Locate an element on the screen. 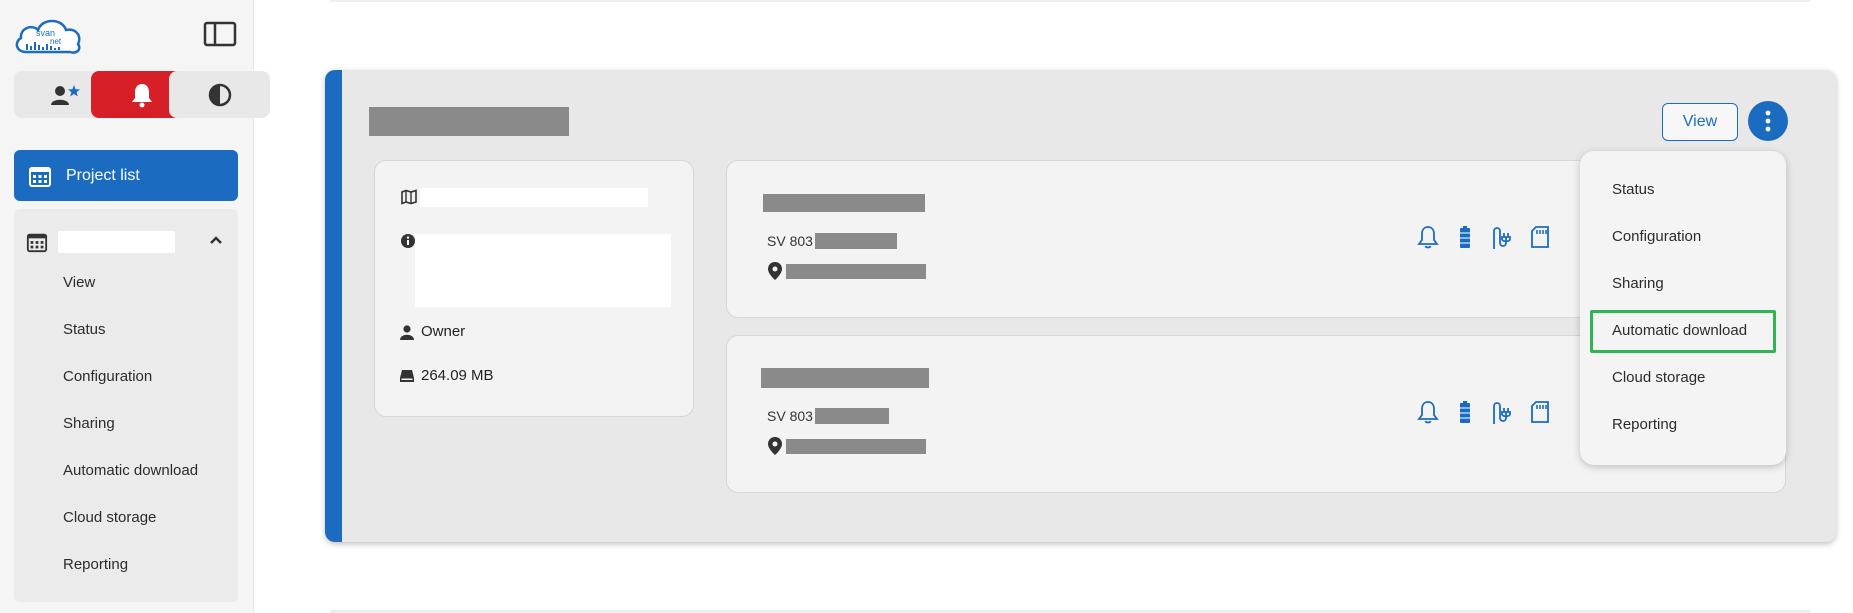 This screenshot has width=1853, height=613. contrast-icon is located at coordinates (219, 94).